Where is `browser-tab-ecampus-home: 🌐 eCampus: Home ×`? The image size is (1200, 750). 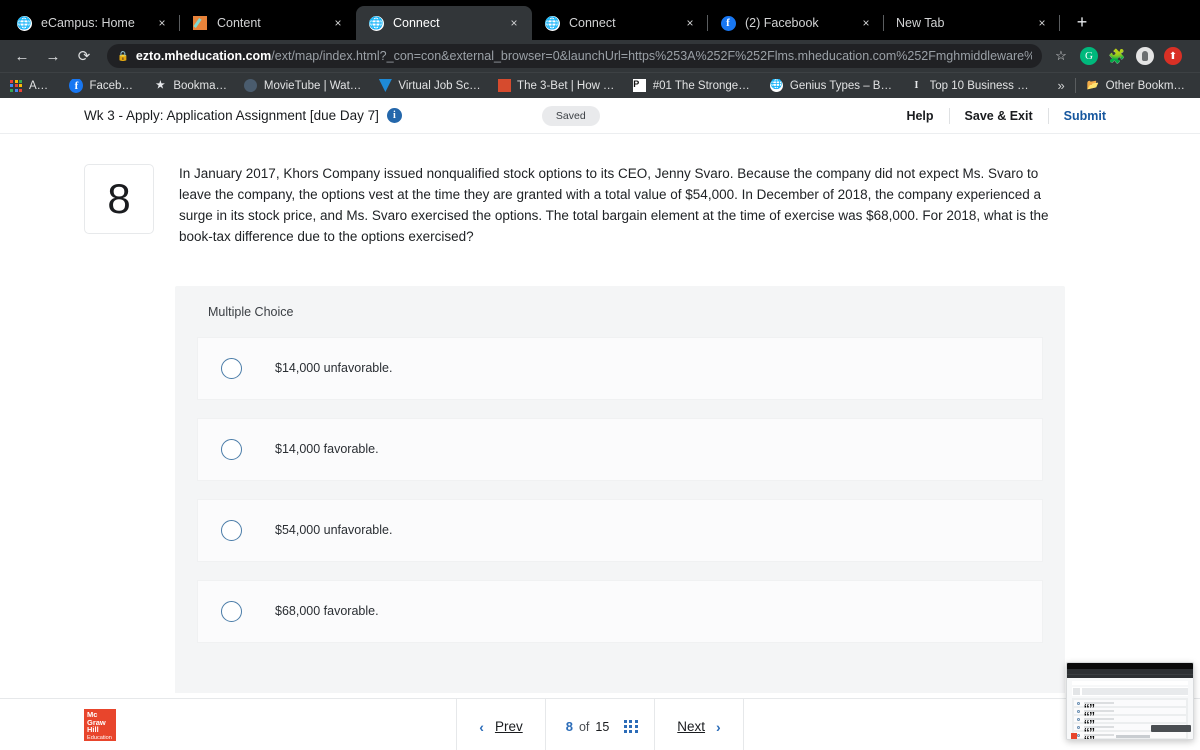 browser-tab-ecampus-home: 🌐 eCampus: Home × is located at coordinates (92, 23).